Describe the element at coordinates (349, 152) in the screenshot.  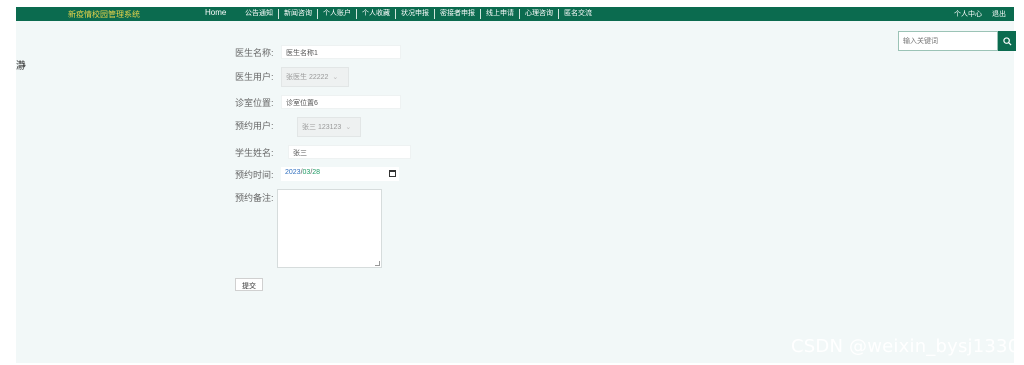
I see `student-name-field: 张三` at that location.